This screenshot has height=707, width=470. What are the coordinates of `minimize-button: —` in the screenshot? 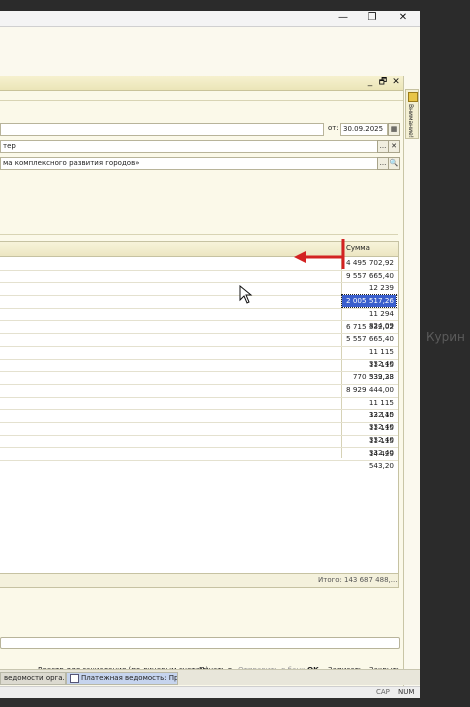 It's located at (343, 18).